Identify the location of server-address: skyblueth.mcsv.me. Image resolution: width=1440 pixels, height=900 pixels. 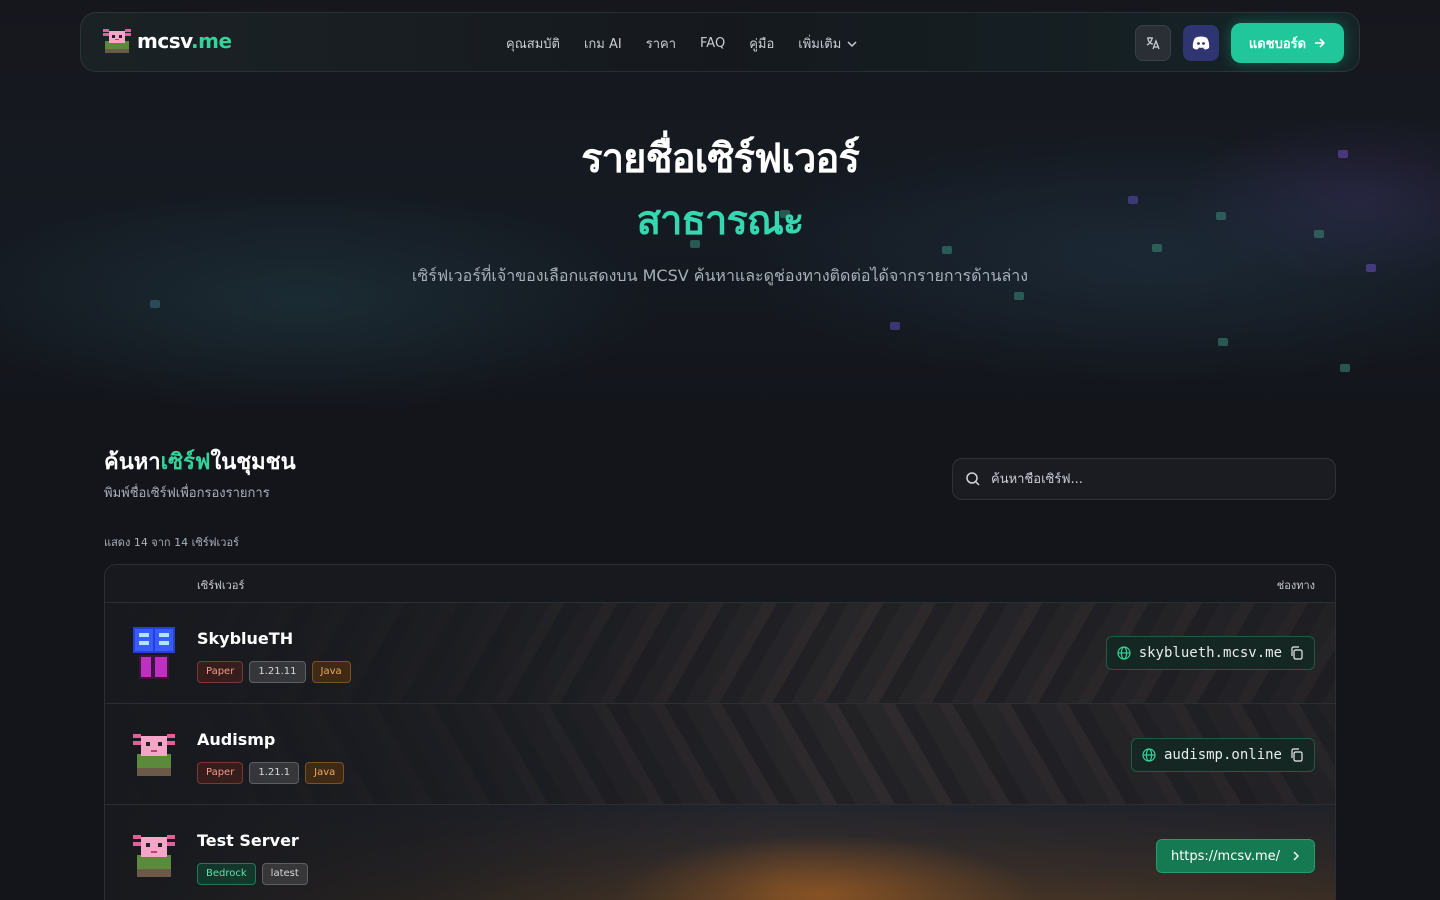
(1210, 653).